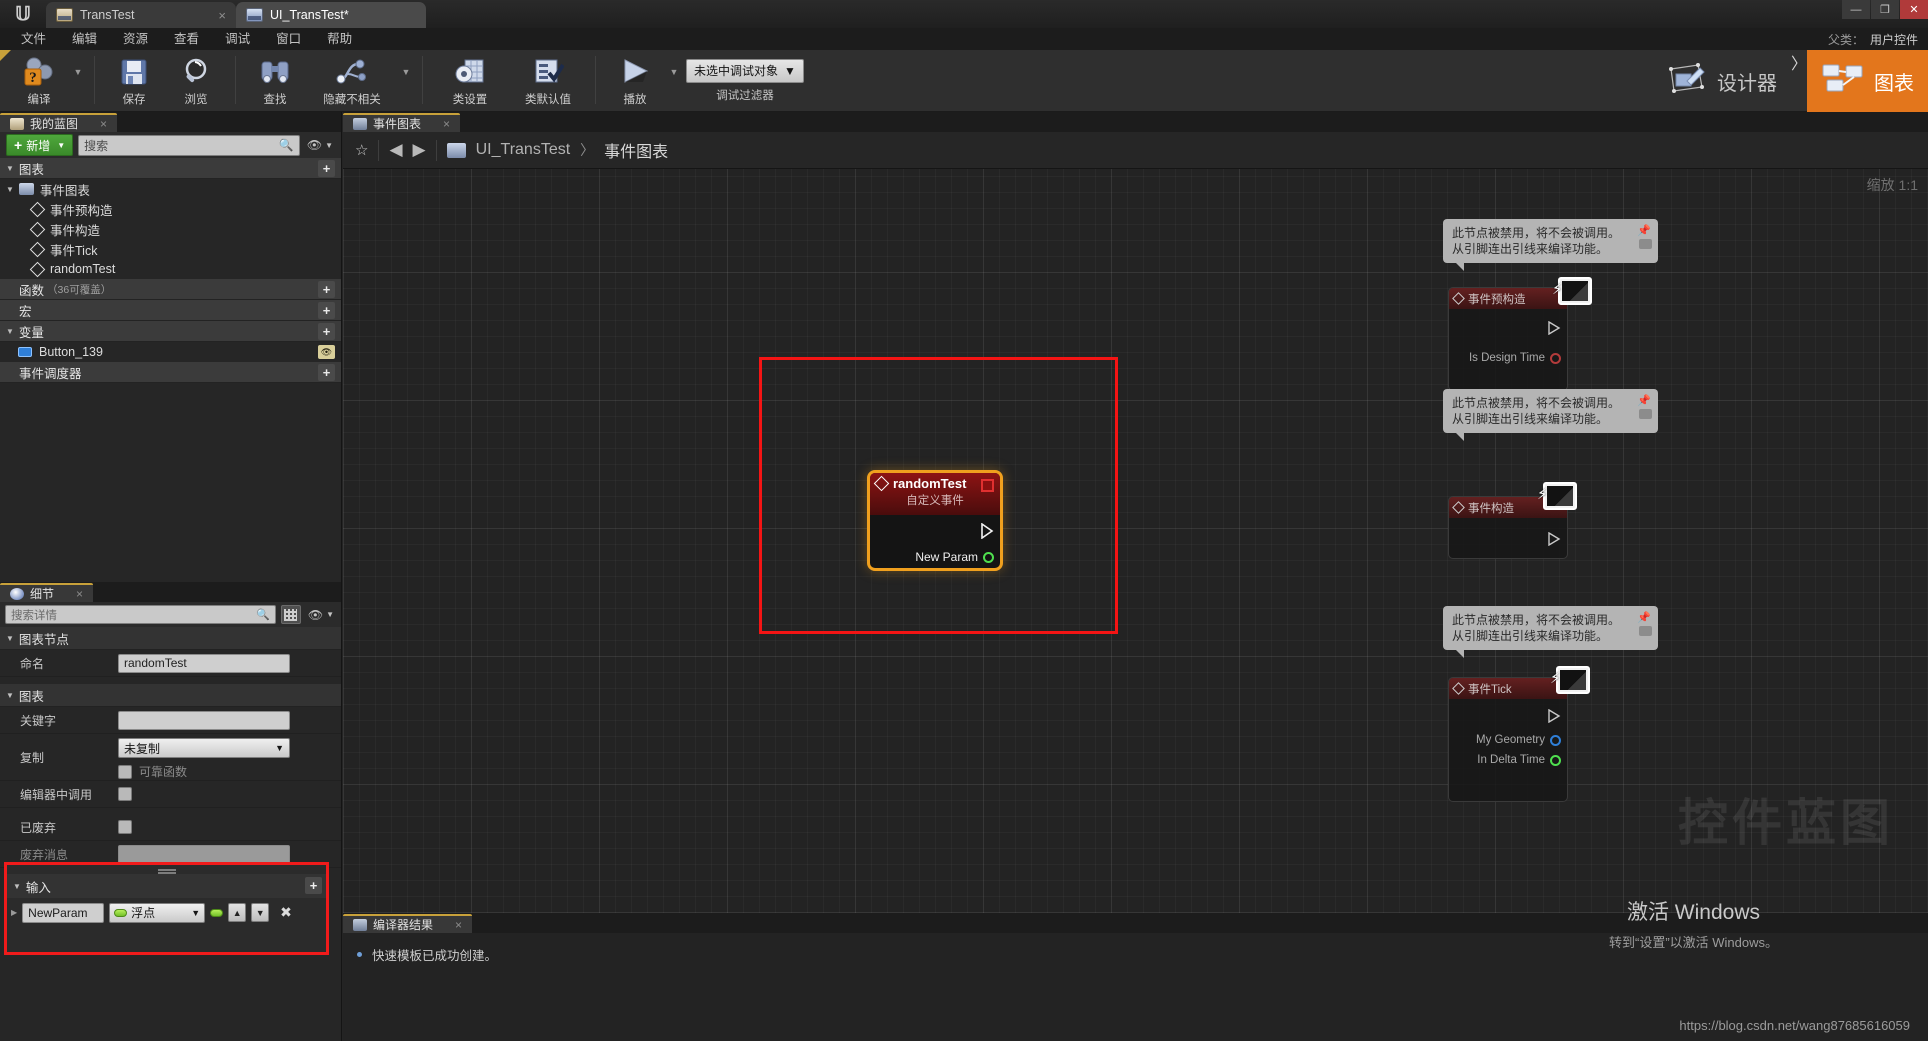 The height and width of the screenshot is (1041, 1928). What do you see at coordinates (1508, 759) in the screenshot?
I see `pin-row-in-delta-time: In Delta Time` at bounding box center [1508, 759].